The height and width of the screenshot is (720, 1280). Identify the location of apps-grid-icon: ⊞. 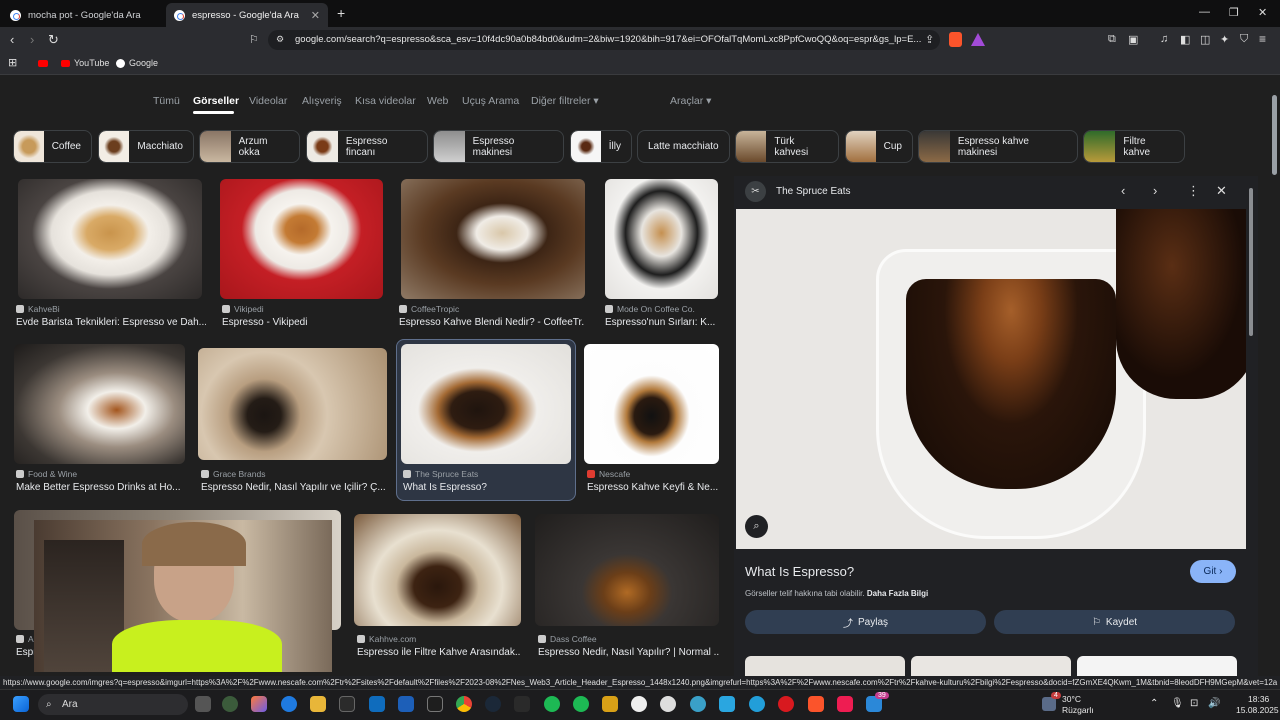
(12, 62).